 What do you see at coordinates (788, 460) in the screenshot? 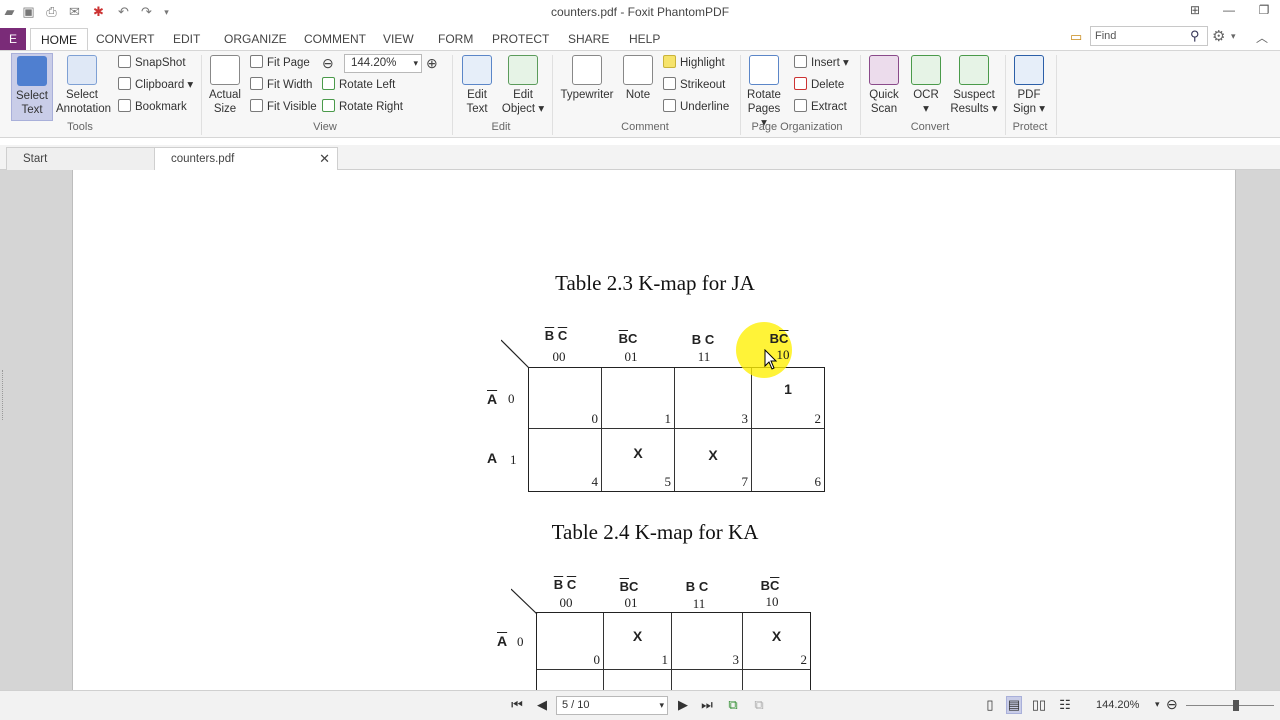
I see `kmap-cell: 6` at bounding box center [788, 460].